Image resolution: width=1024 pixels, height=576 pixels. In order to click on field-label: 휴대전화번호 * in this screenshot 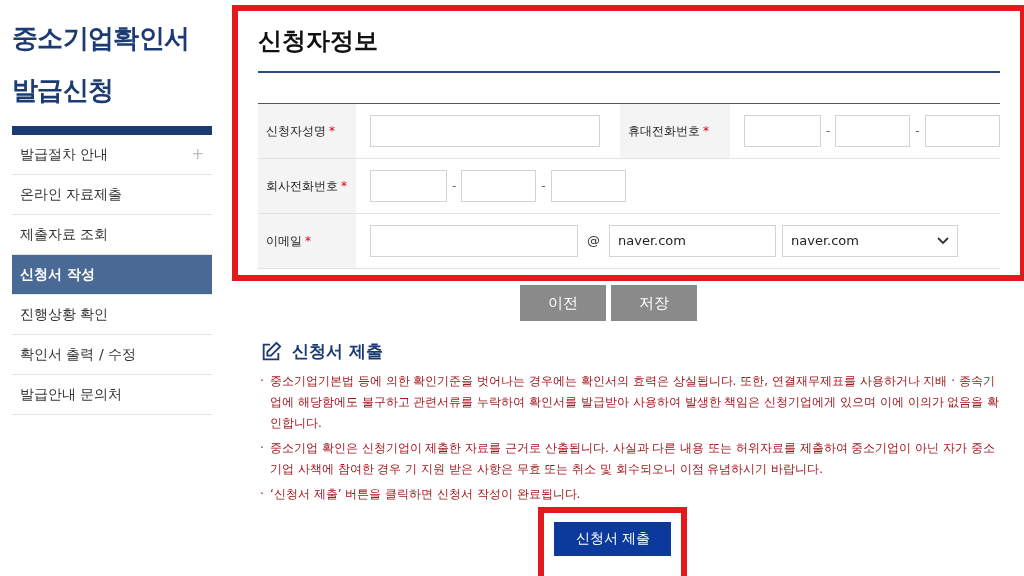, I will do `click(675, 131)`.